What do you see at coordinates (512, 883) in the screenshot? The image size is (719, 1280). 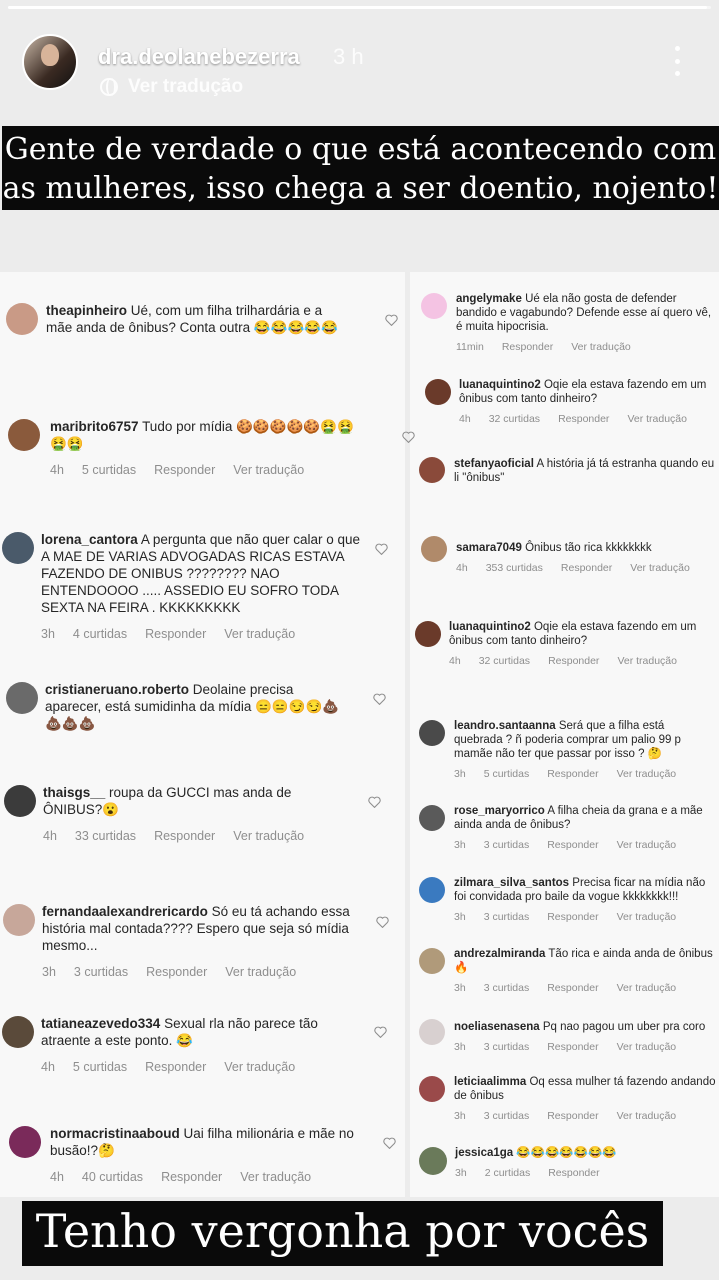 I see `comment-username: zilmara_silva_santos` at bounding box center [512, 883].